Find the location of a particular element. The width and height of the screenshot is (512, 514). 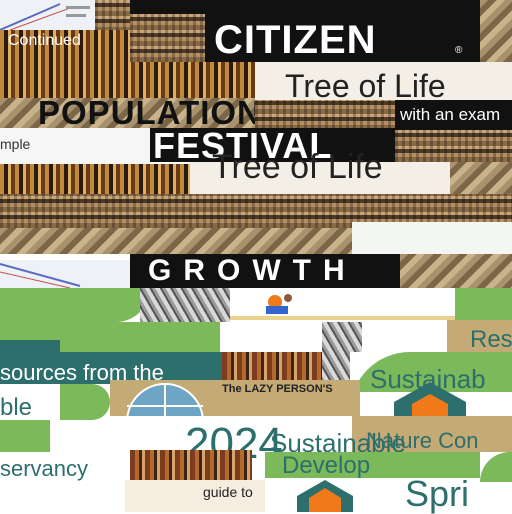

registered-mark: ® is located at coordinates (459, 50).